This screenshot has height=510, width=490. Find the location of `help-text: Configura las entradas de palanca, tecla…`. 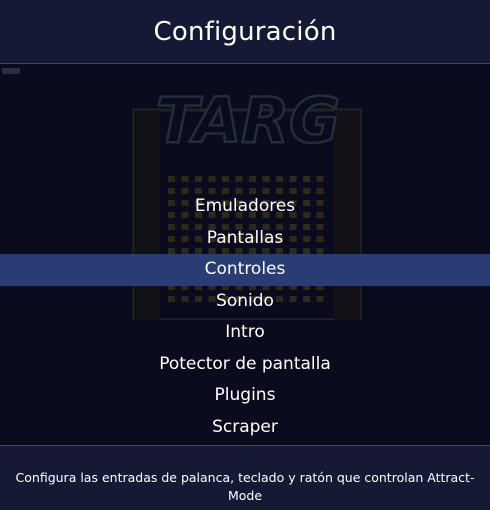

help-text: Configura las entradas de palanca, tecla… is located at coordinates (245, 486).